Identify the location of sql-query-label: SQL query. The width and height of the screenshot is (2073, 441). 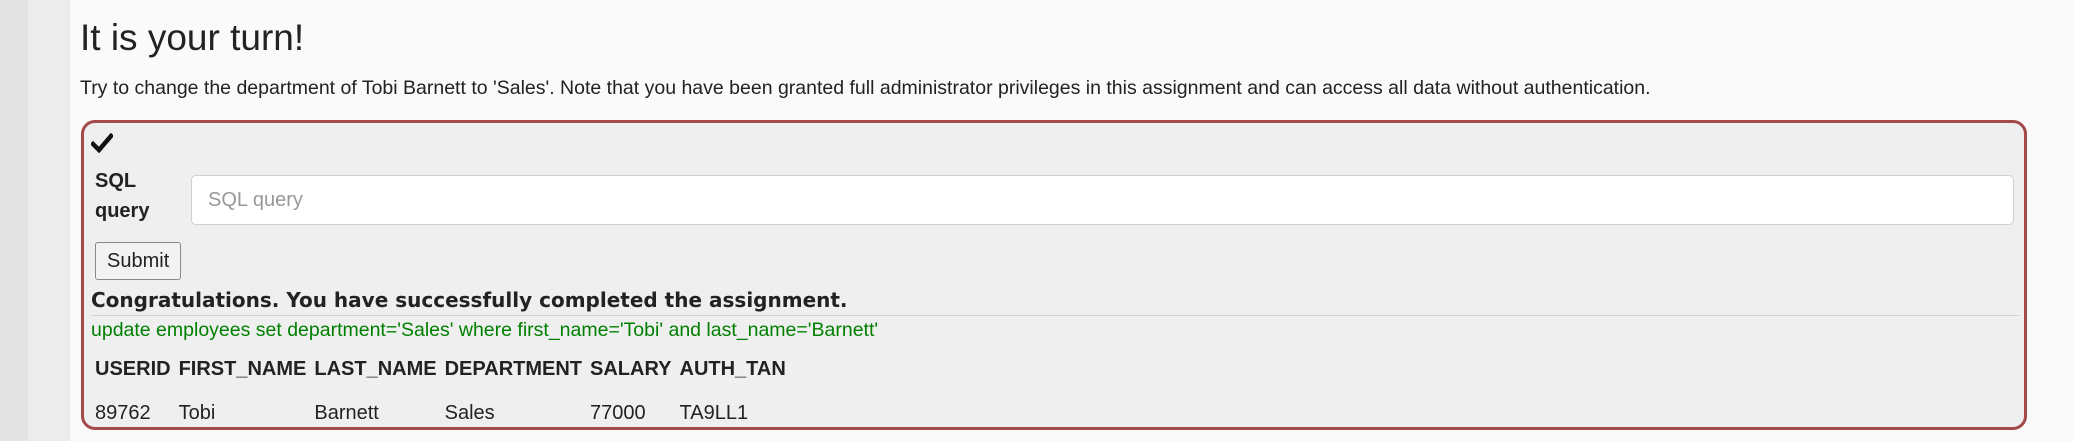
(122, 196).